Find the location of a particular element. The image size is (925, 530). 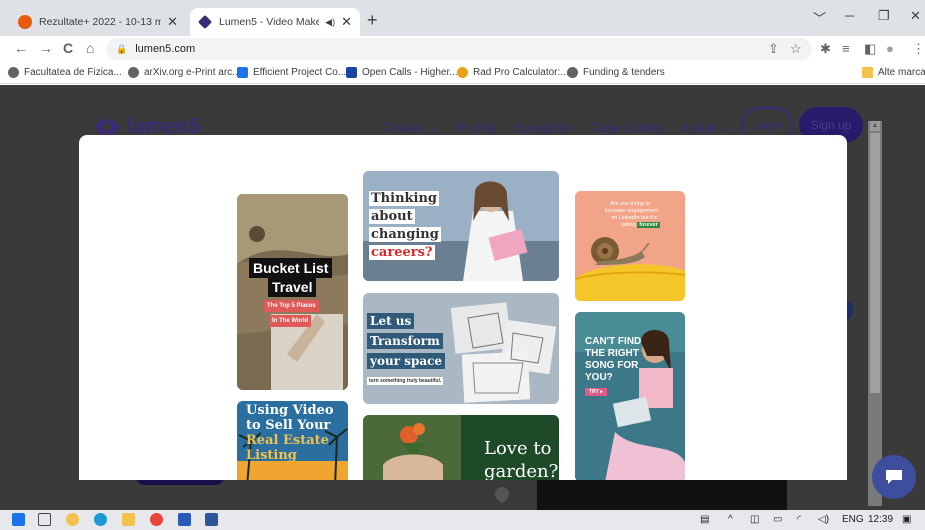

card-title-line: your space is located at coordinates (406, 361).